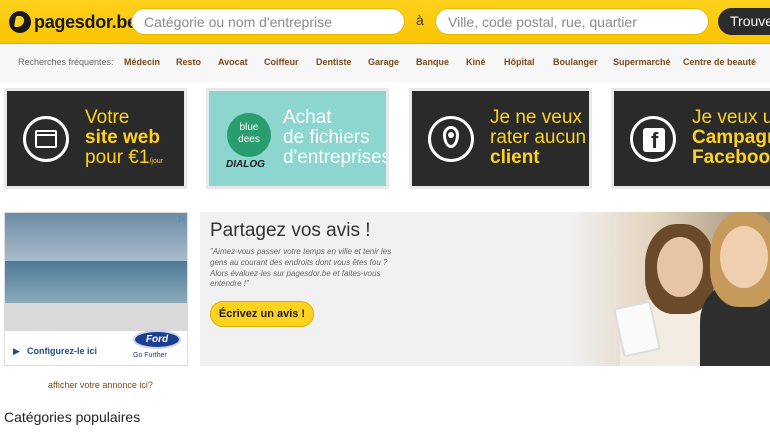  Describe the element at coordinates (744, 21) in the screenshot. I see `find-button: Trouver` at that location.